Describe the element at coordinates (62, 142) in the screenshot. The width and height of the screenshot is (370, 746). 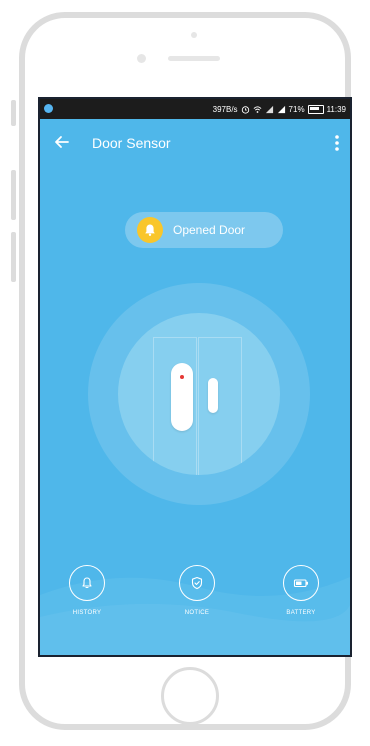
I see `arrow-left-icon` at that location.